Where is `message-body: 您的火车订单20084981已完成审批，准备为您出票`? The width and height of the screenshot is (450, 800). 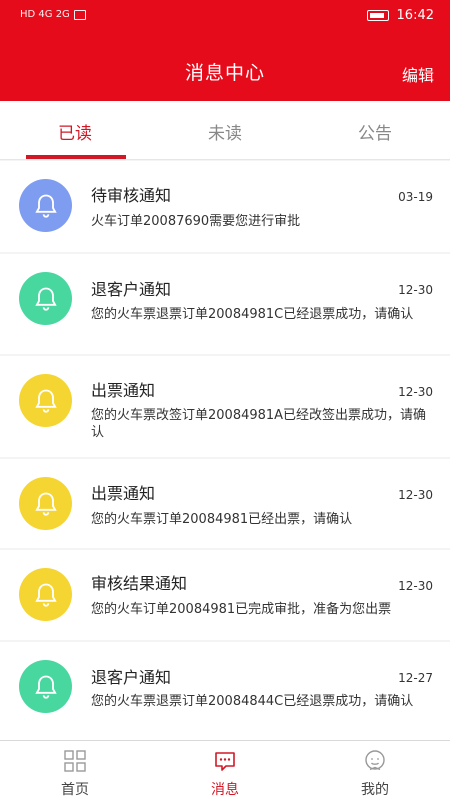 message-body: 您的火车订单20084981已完成审批，准备为您出票 is located at coordinates (241, 609).